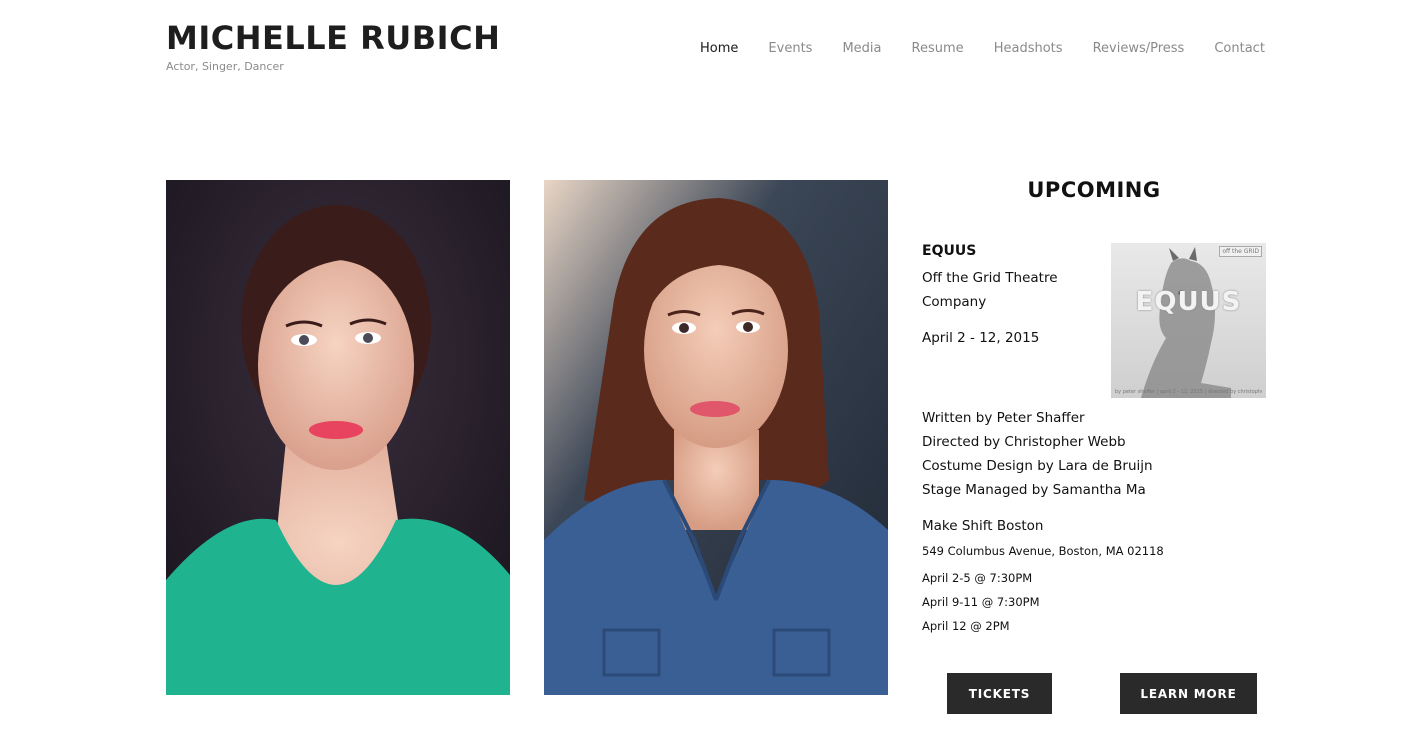  Describe the element at coordinates (983, 526) in the screenshot. I see `venue-name: Make Shift Boston` at that location.